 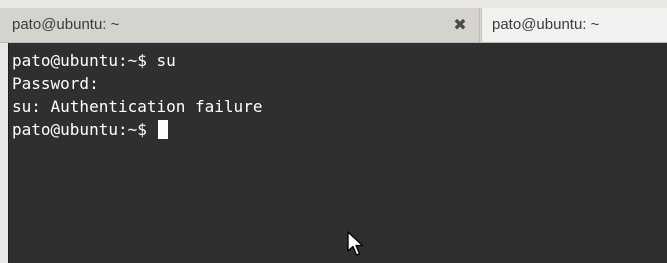 What do you see at coordinates (84, 129) in the screenshot?
I see `terminal-prompt: pato@ubuntu:~$` at bounding box center [84, 129].